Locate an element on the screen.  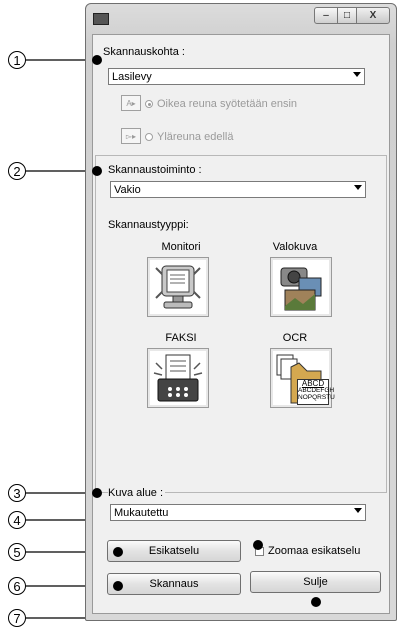
ocr-sample-line: ABCDEFGH is located at coordinates (316, 390).